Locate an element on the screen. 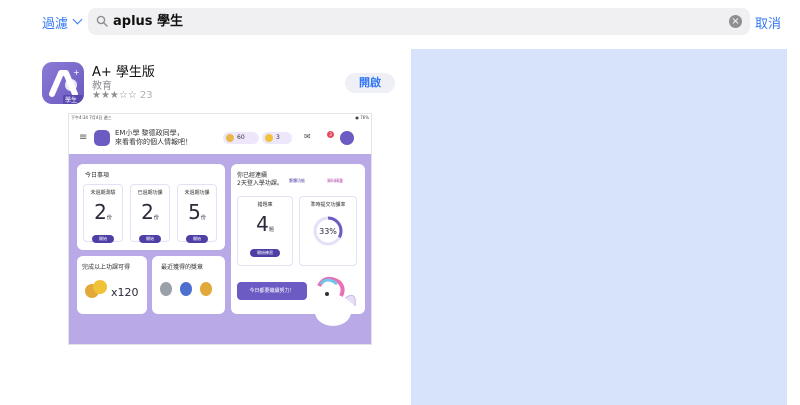  reward-title: 完成以上功課可得 is located at coordinates (106, 267).